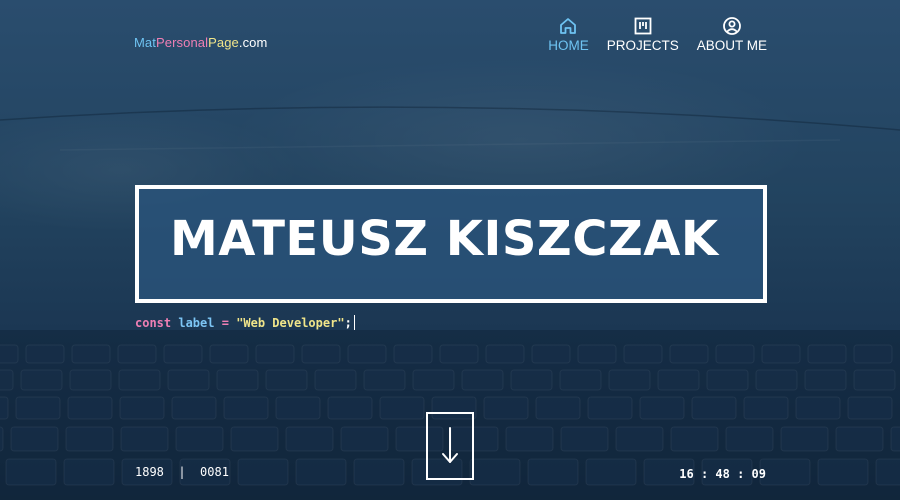 This screenshot has width=900, height=500. I want to click on code-semicolon: ;, so click(348, 323).